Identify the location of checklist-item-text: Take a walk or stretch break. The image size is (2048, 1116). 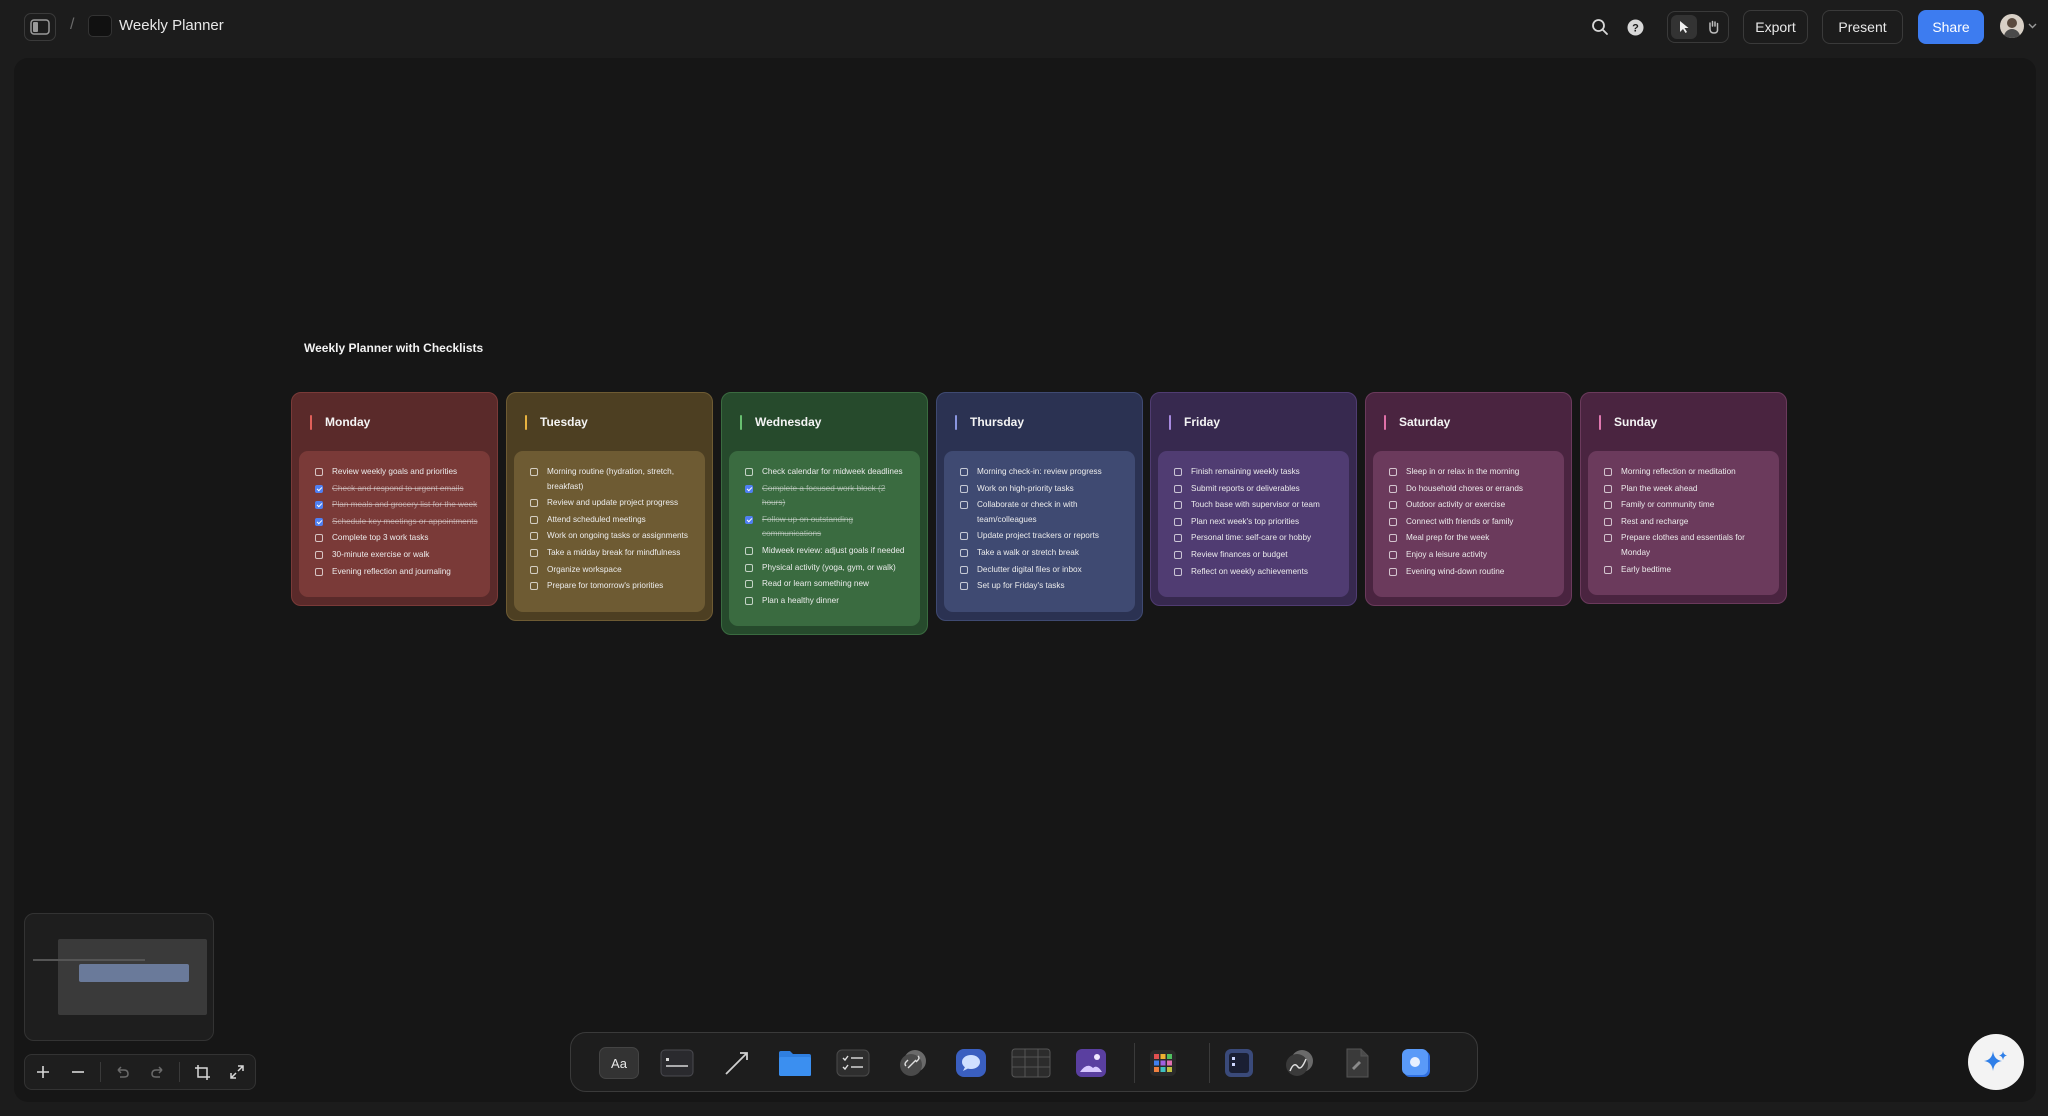
(1028, 553).